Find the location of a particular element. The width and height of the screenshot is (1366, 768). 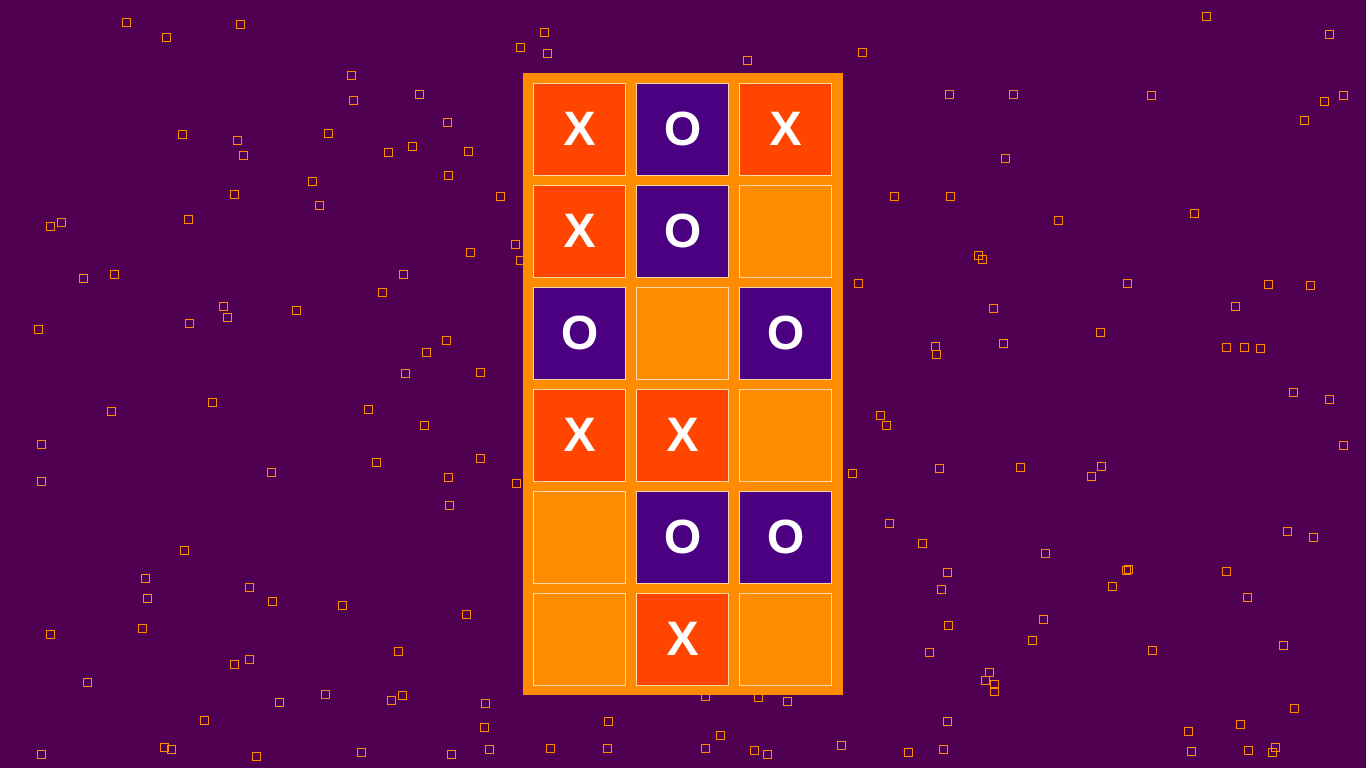

cell-r3-c3: O is located at coordinates (785, 333).